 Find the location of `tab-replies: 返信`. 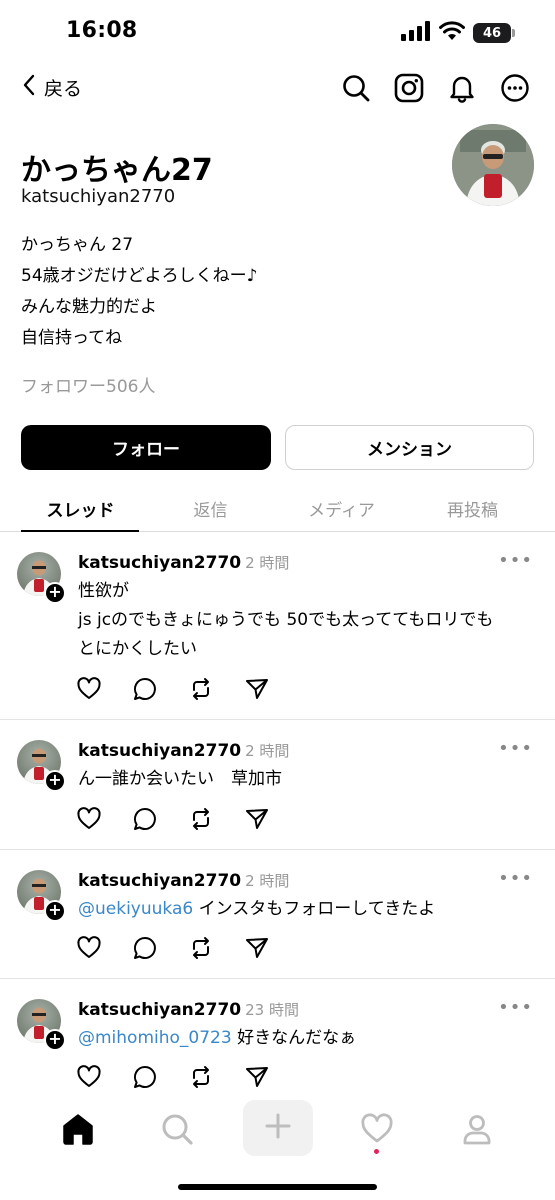

tab-replies: 返信 is located at coordinates (210, 508).